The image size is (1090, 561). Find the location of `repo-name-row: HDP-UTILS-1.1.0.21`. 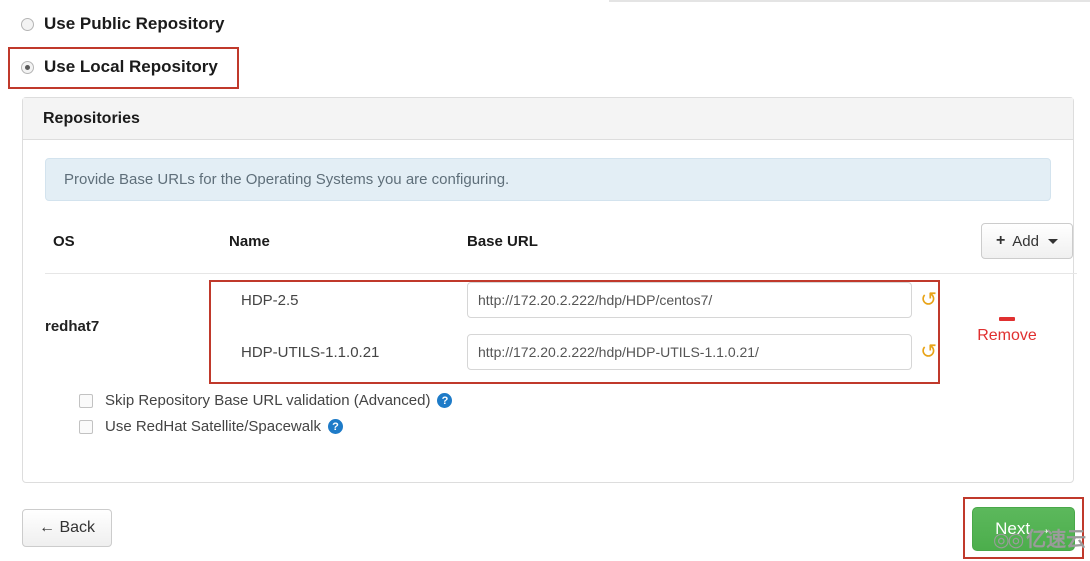

repo-name-row: HDP-UTILS-1.1.0.21 is located at coordinates (348, 352).